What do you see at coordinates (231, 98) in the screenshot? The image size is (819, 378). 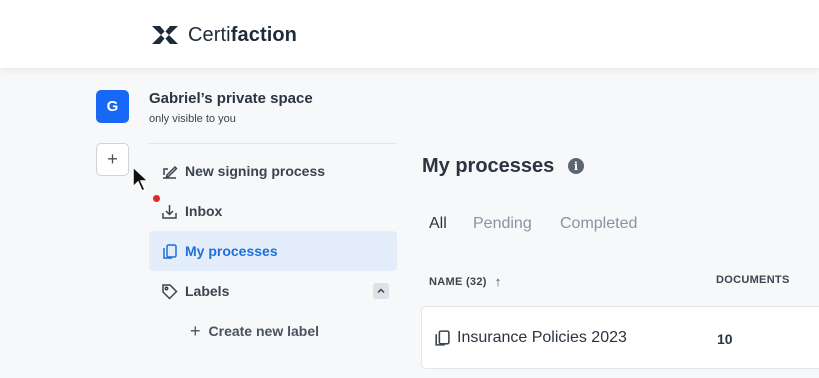 I see `space-name: Gabriel’s private space` at bounding box center [231, 98].